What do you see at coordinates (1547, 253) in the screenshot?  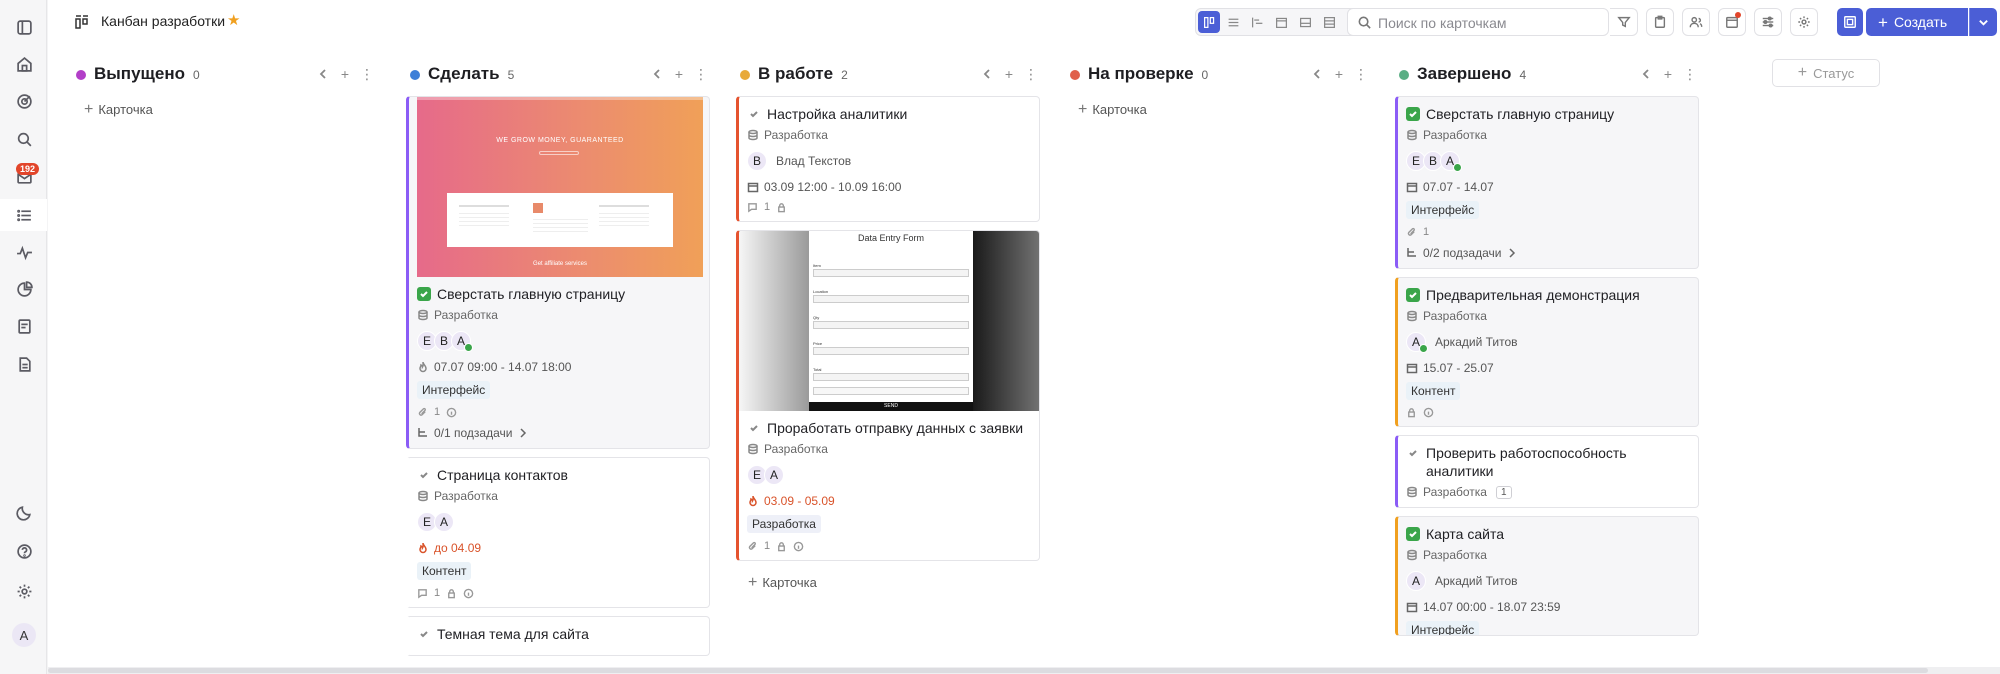 I see `subtasks-toggle: 0/2 подзадачи` at bounding box center [1547, 253].